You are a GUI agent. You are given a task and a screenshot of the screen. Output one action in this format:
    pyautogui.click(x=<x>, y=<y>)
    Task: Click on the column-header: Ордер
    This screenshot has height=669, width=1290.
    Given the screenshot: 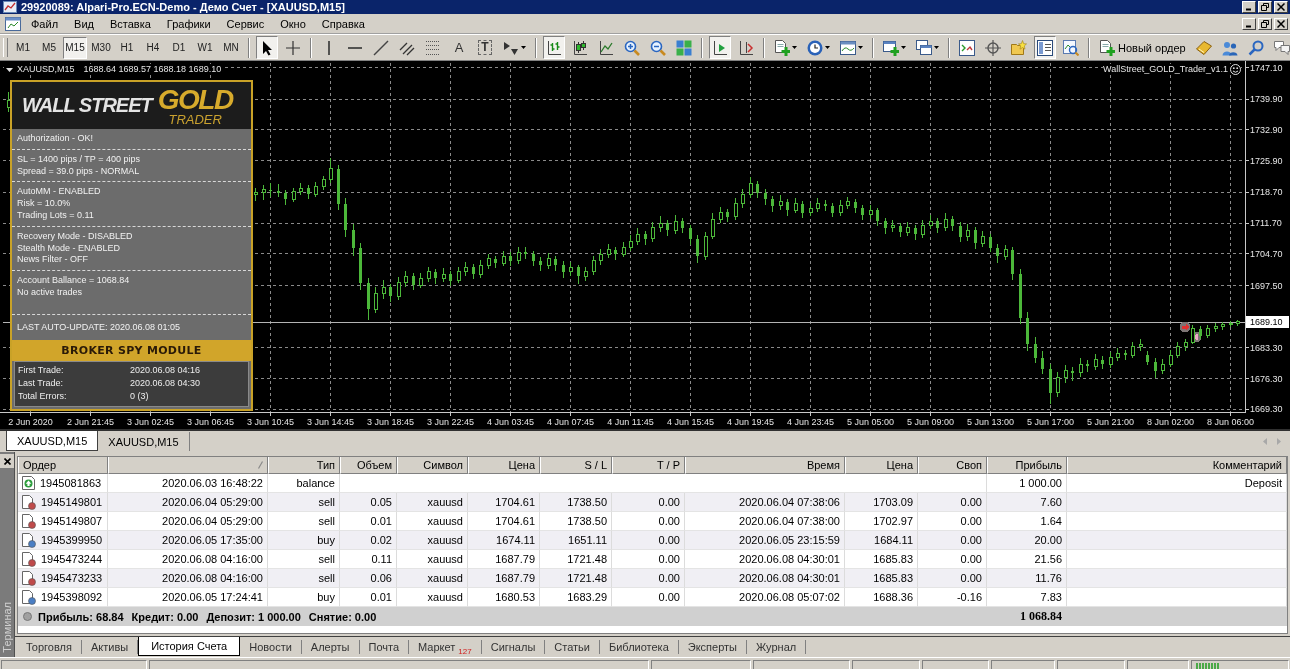 What is the action you would take?
    pyautogui.click(x=63, y=465)
    